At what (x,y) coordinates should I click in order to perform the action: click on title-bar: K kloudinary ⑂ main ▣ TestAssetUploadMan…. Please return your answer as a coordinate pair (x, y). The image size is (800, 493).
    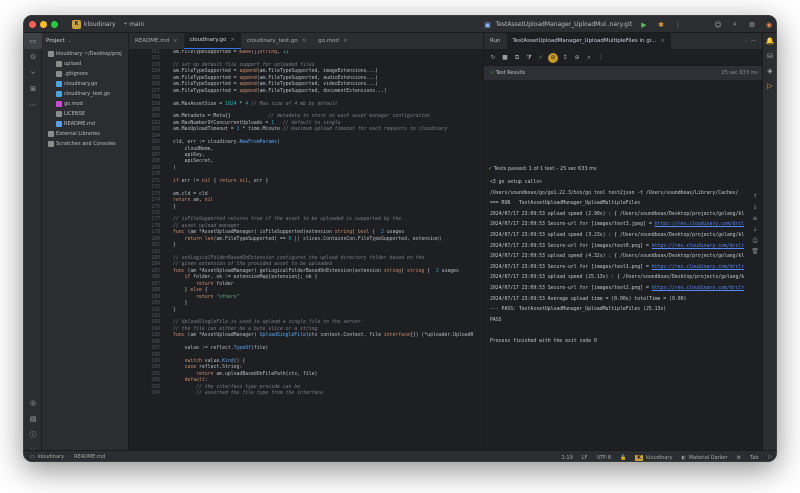
    Looking at the image, I should click on (400, 24).